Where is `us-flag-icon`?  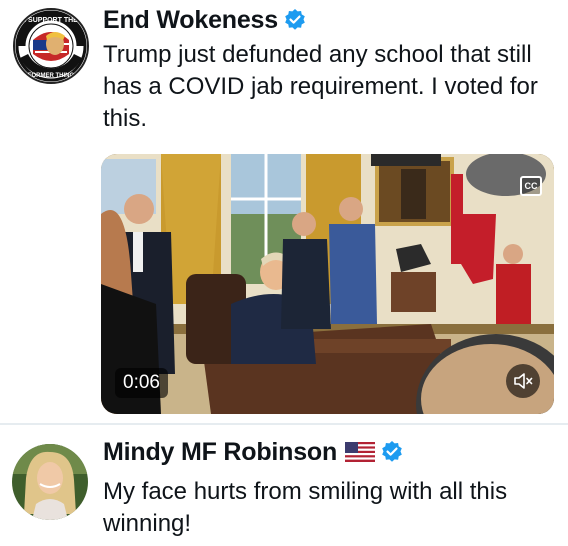
us-flag-icon is located at coordinates (360, 454).